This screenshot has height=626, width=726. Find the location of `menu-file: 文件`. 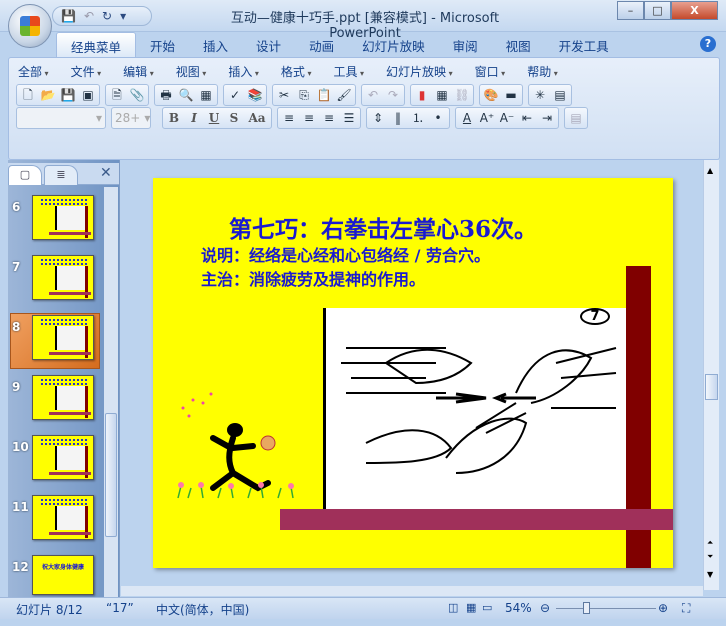

menu-file: 文件 is located at coordinates (86, 71).